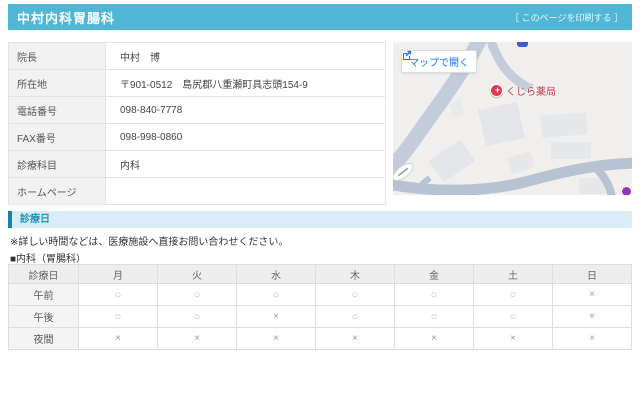  Describe the element at coordinates (566, 17) in the screenshot. I see `print-page-link: ［ このページを印刷する ］` at that location.